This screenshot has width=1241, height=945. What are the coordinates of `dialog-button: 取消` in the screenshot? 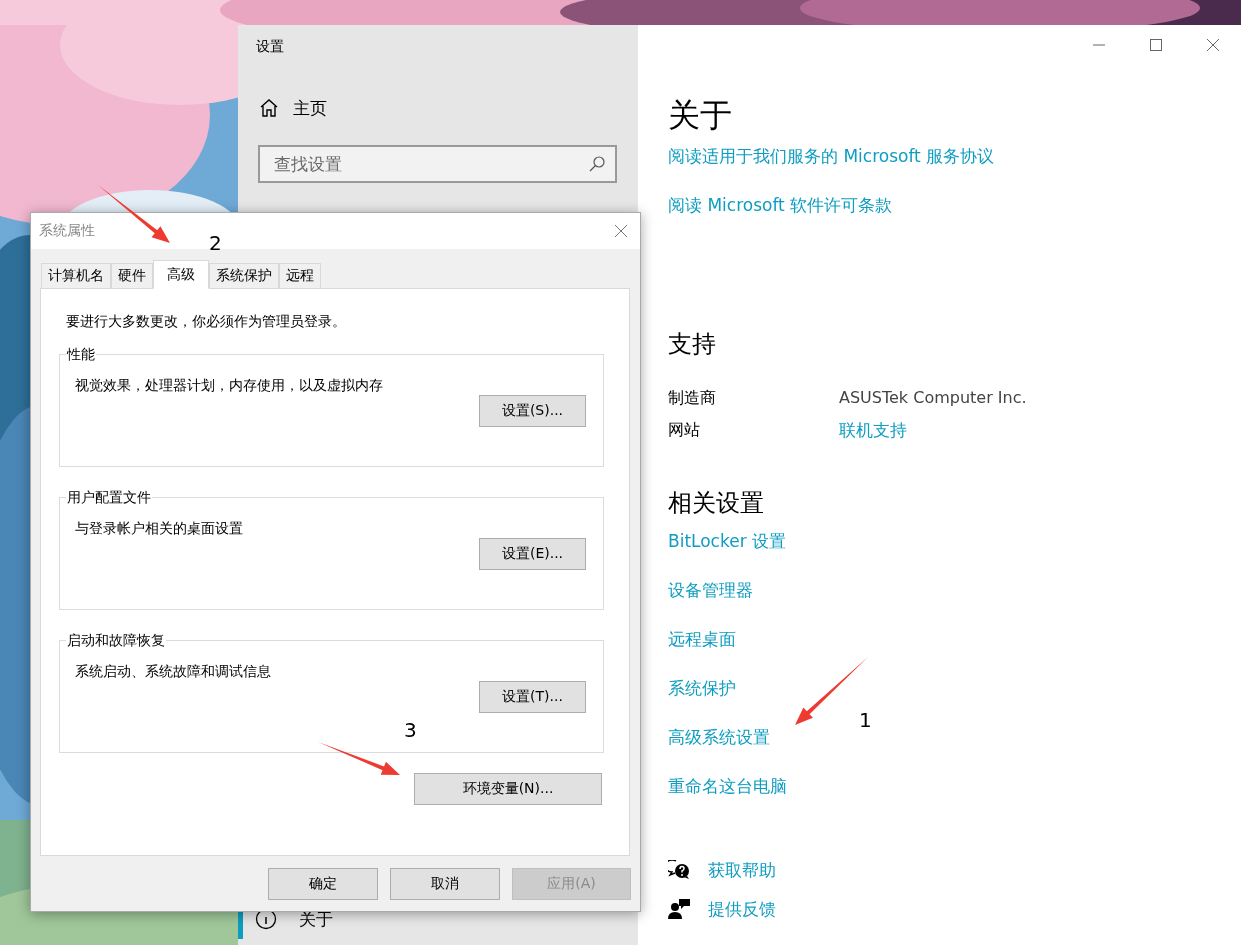 It's located at (445, 884).